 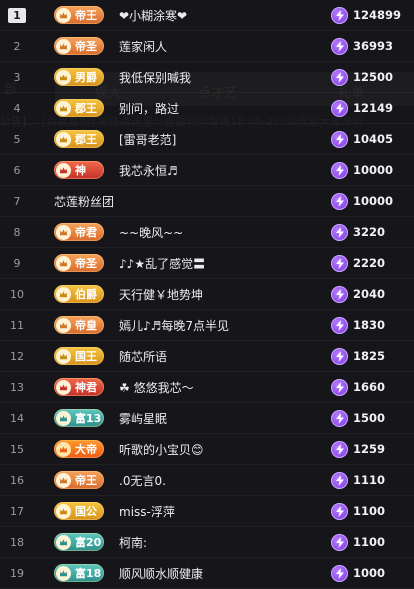 I want to click on ranking-row: 11 帝皇 嫣儿♪♬每晚7点半见 1830, so click(x=207, y=325).